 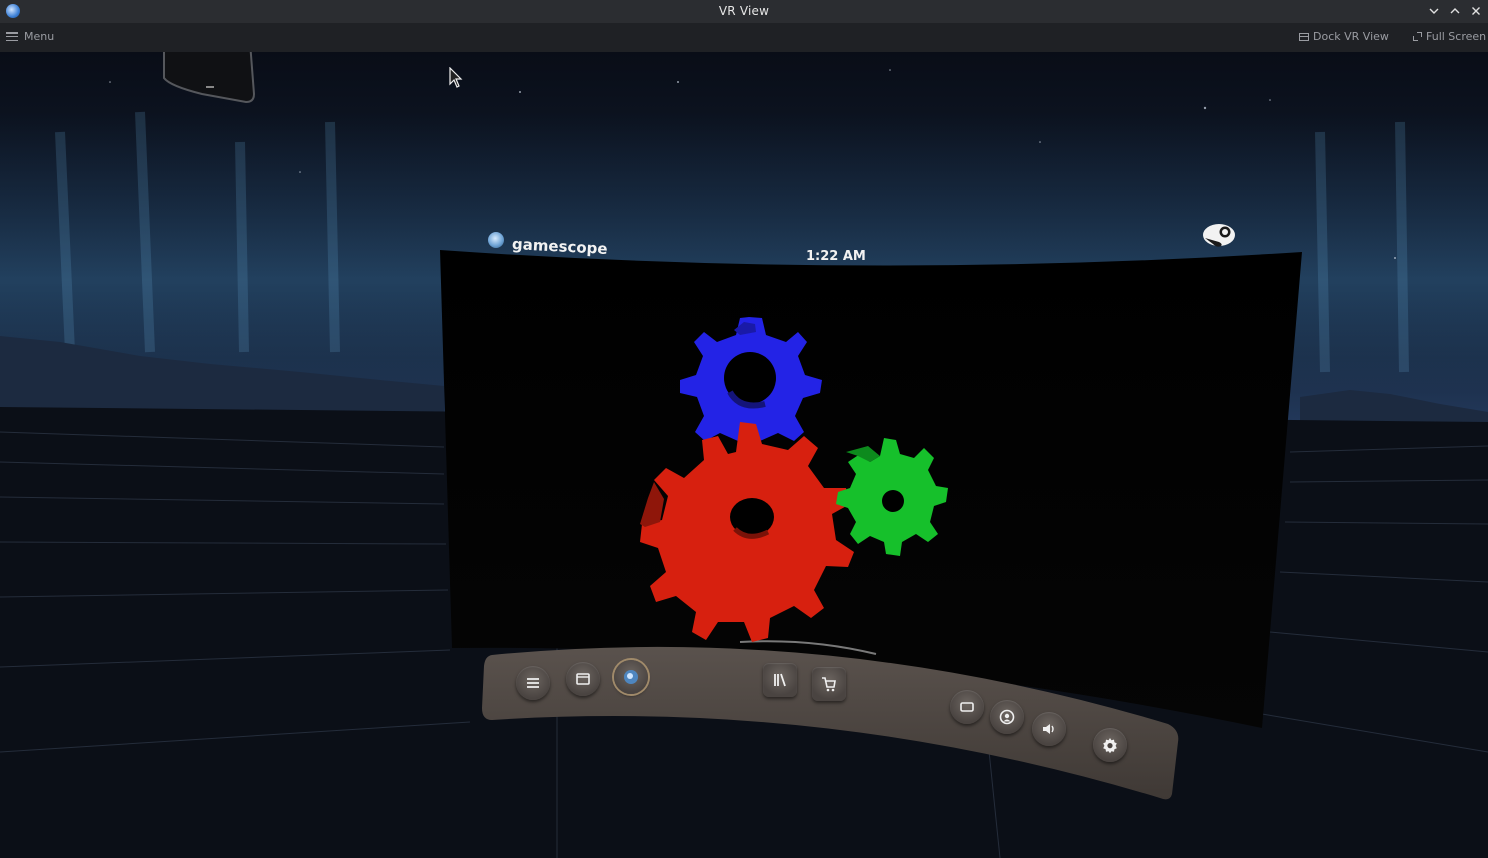 I want to click on window-title: VR View, so click(x=744, y=11).